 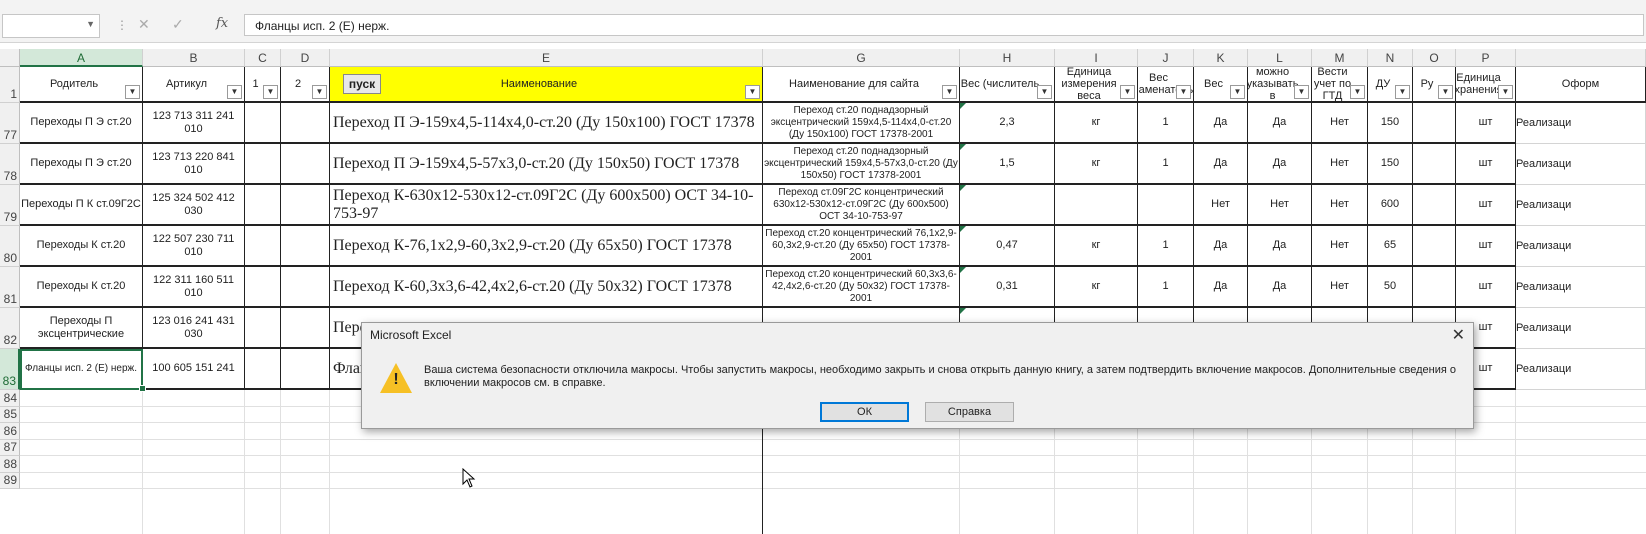 What do you see at coordinates (1458, 335) in the screenshot?
I see `close-icon: ✕` at bounding box center [1458, 335].